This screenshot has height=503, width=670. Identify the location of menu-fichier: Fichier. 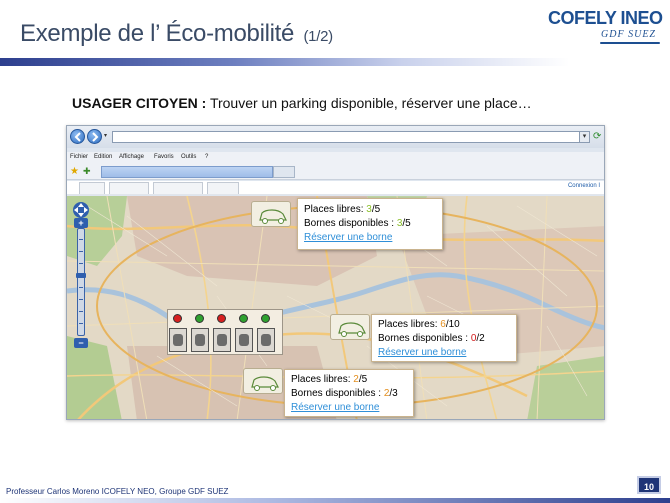
(79, 157).